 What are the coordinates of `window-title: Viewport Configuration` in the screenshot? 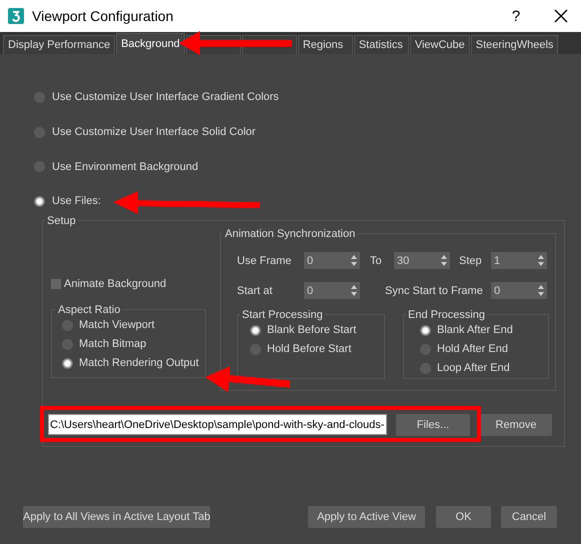 It's located at (103, 16).